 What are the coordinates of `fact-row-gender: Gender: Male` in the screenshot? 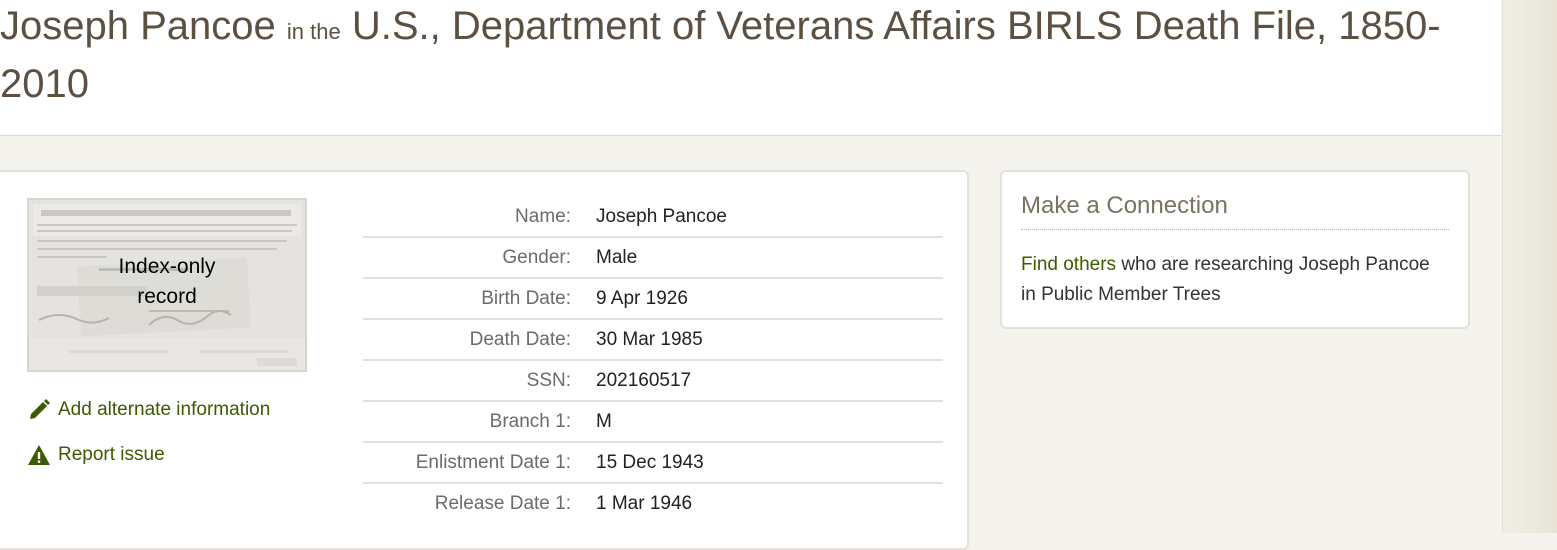 It's located at (653, 258).